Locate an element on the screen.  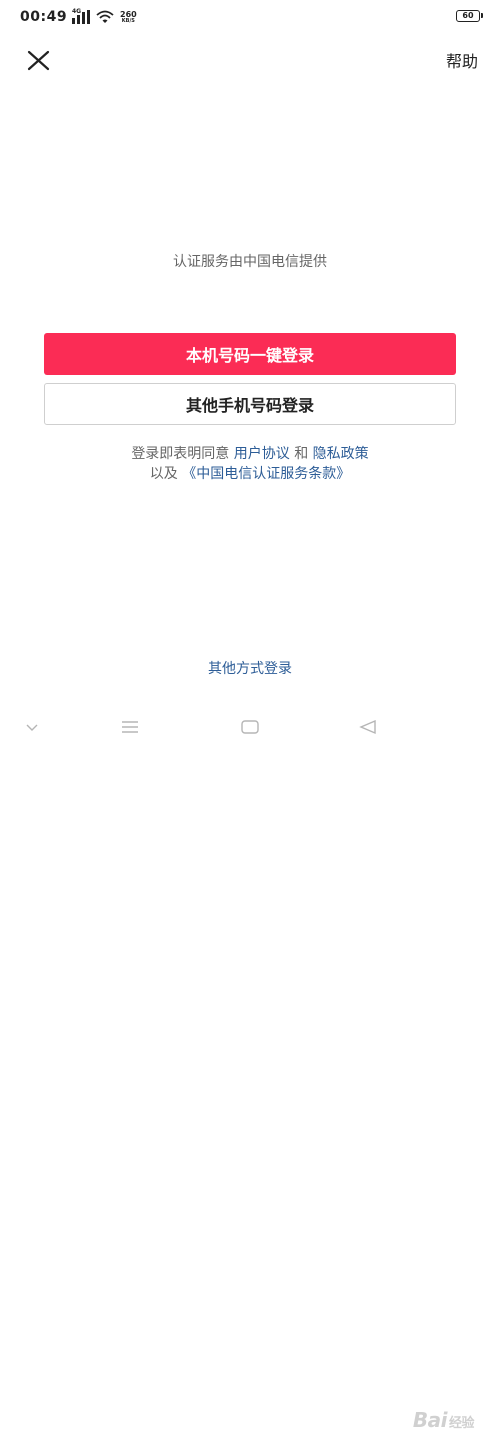
home-nav-button is located at coordinates (250, 729).